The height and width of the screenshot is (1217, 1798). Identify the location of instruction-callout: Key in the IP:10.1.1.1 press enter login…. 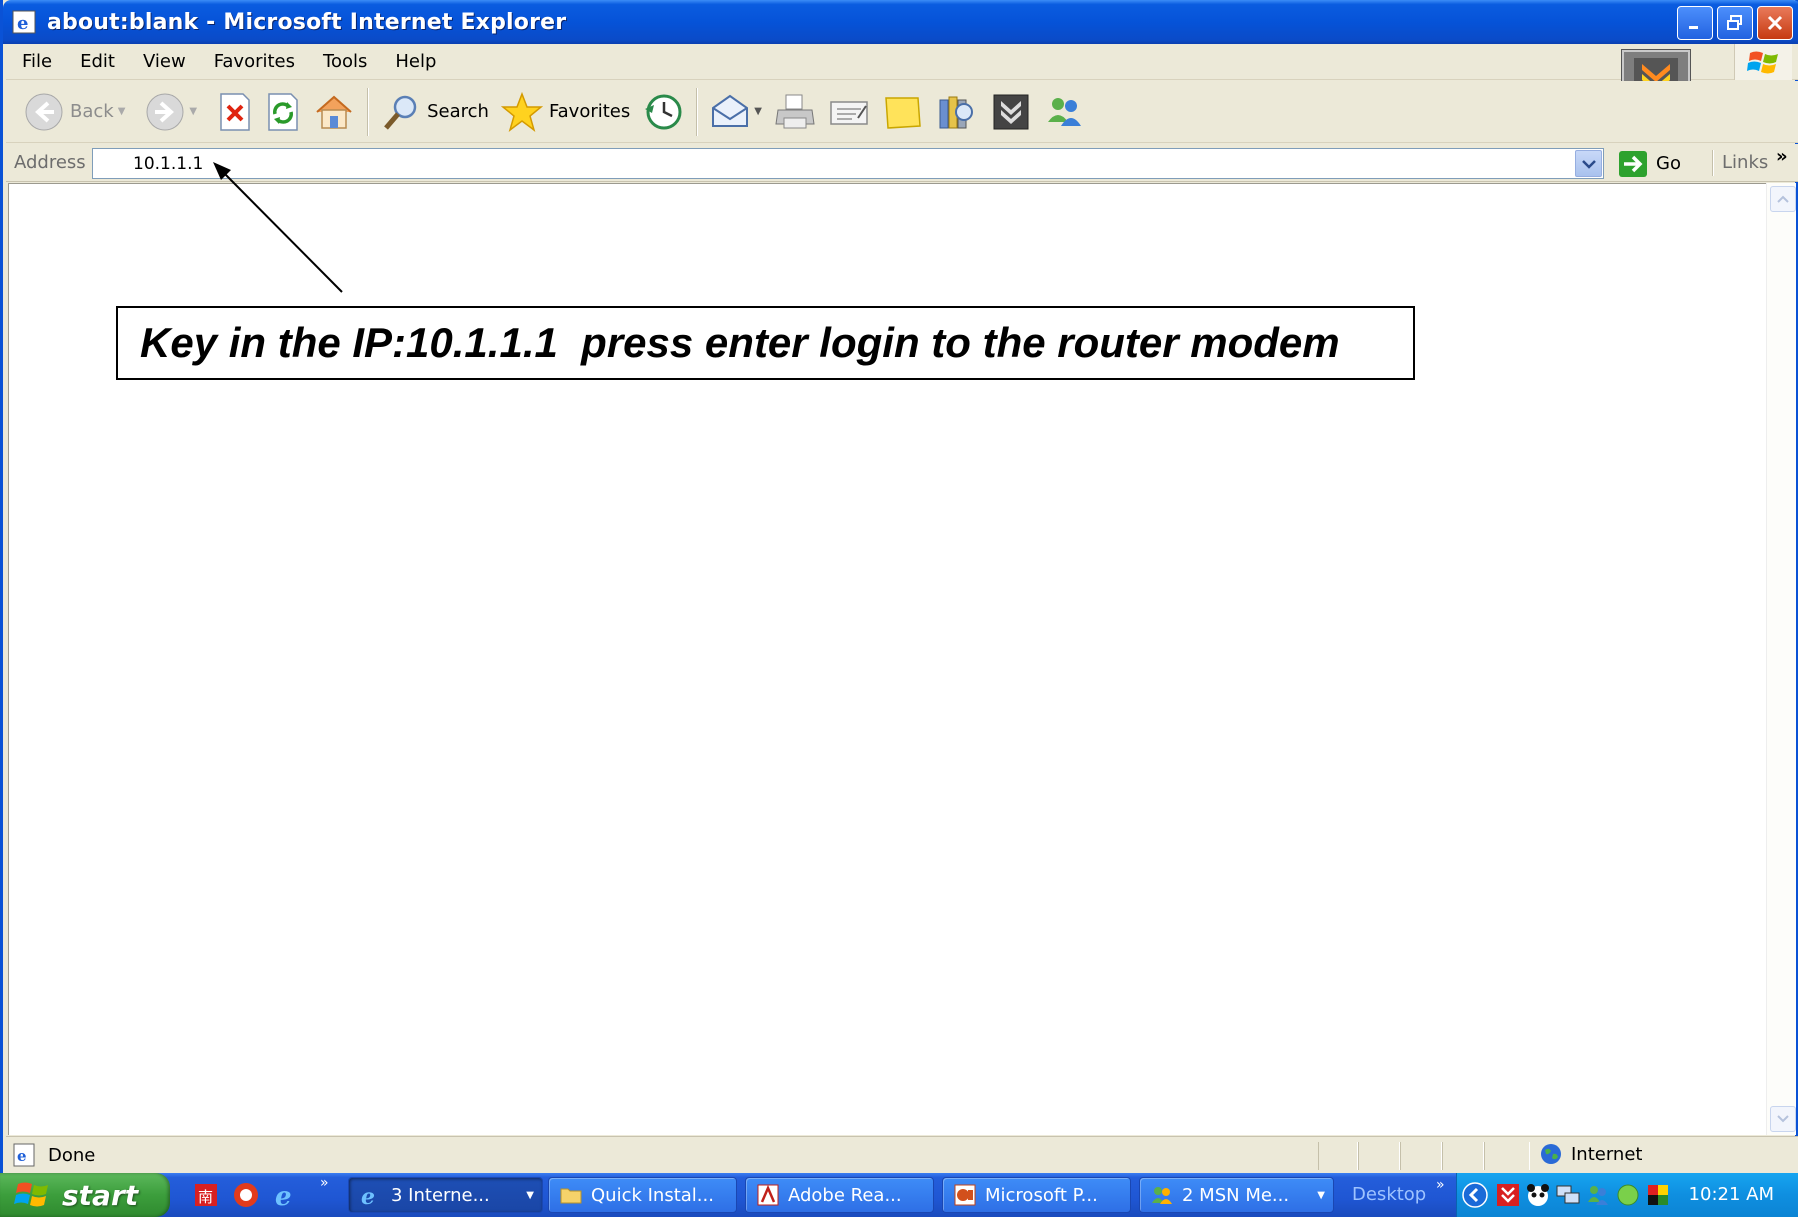
(765, 343).